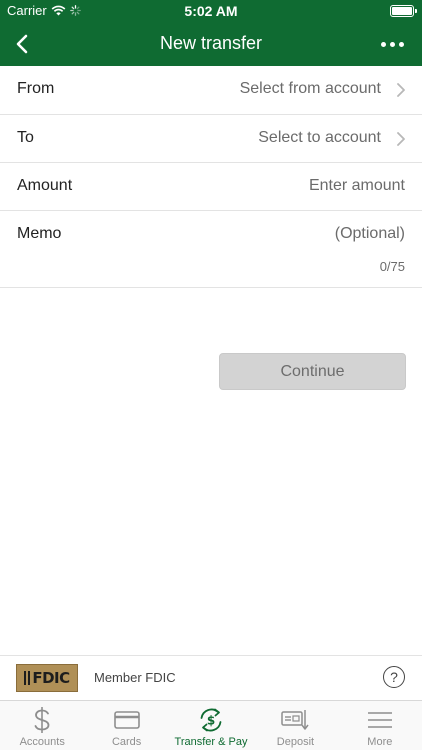 Image resolution: width=422 pixels, height=750 pixels. I want to click on tab-label: More, so click(380, 742).